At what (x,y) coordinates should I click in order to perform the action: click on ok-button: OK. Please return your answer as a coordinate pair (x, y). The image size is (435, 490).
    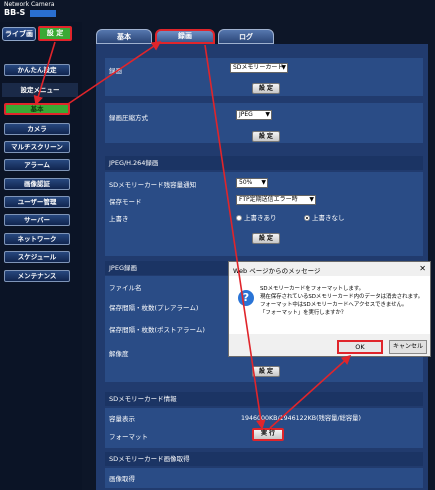
    Looking at the image, I should click on (360, 347).